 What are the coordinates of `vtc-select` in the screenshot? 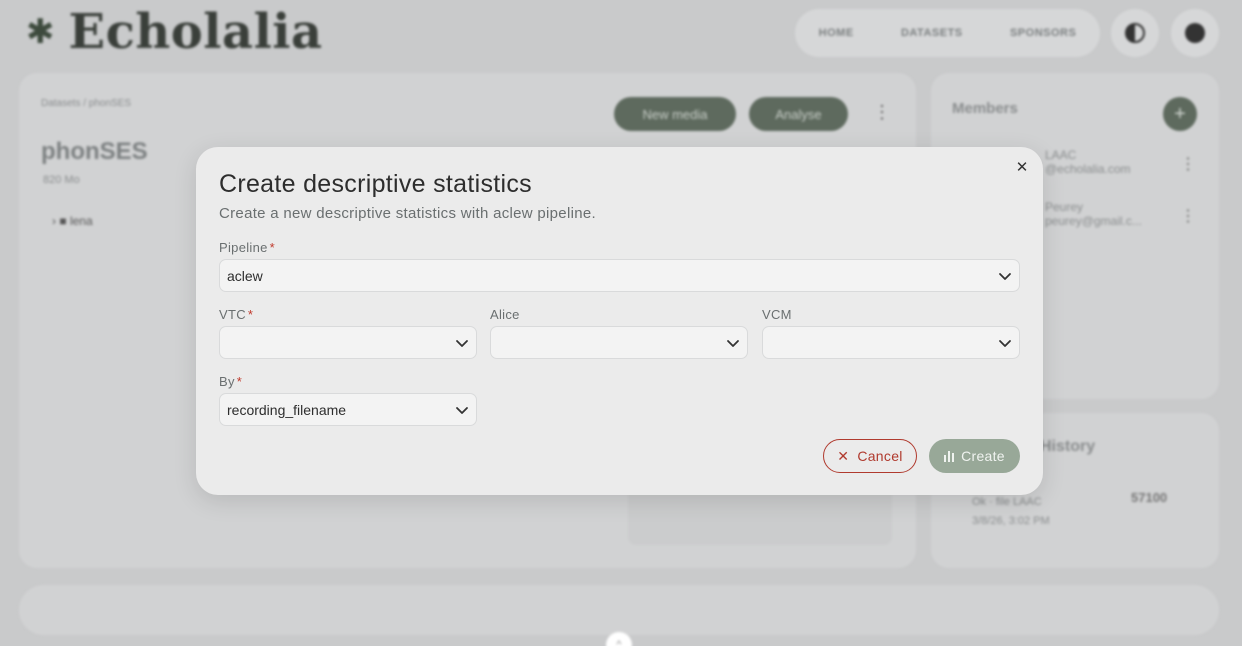 It's located at (348, 342).